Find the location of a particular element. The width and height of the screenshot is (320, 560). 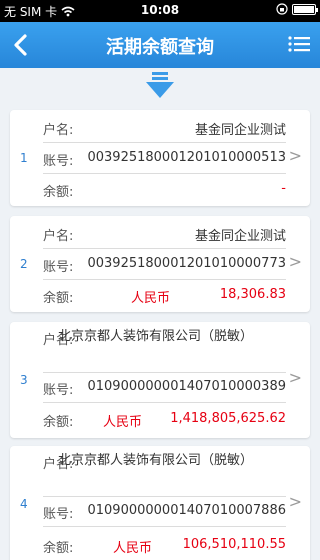

battery-icon is located at coordinates (305, 9).